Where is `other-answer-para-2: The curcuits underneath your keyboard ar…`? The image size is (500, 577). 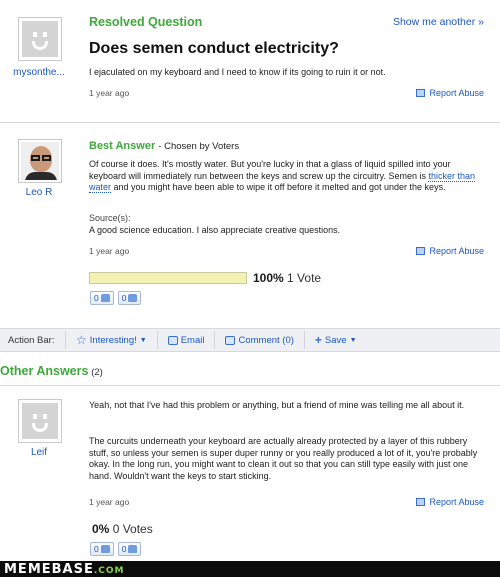 other-answer-para-2: The curcuits underneath your keyboard ar… is located at coordinates (283, 458).